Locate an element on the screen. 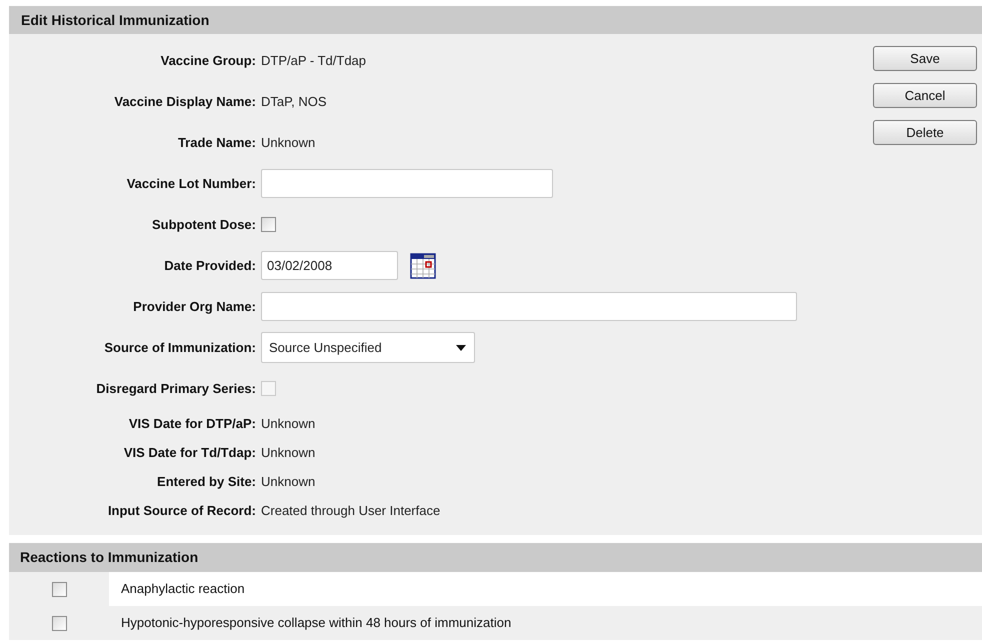 This screenshot has width=982, height=642. field-label: Entered by Site: is located at coordinates (206, 481).